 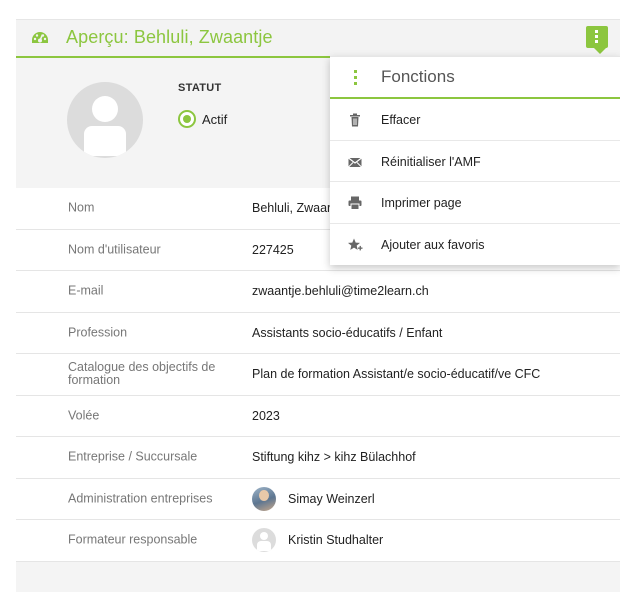 What do you see at coordinates (600, 51) in the screenshot?
I see `menu-pointer` at bounding box center [600, 51].